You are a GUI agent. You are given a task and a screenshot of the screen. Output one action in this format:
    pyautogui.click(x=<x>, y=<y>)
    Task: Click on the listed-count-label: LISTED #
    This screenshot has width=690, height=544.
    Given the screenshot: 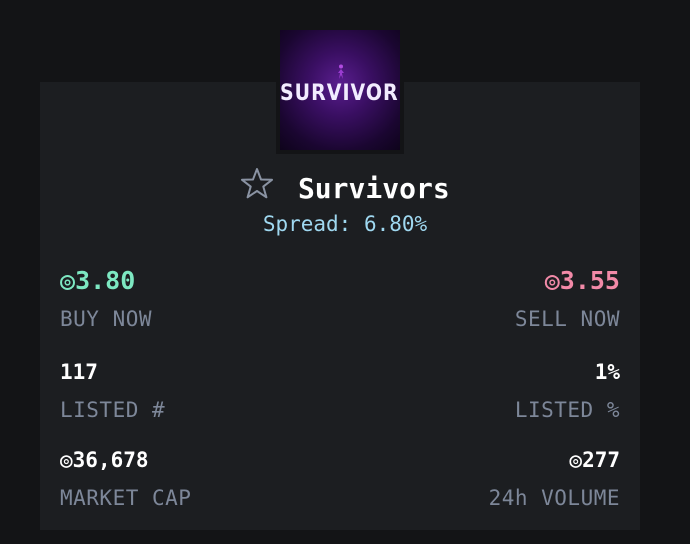 What is the action you would take?
    pyautogui.click(x=113, y=410)
    